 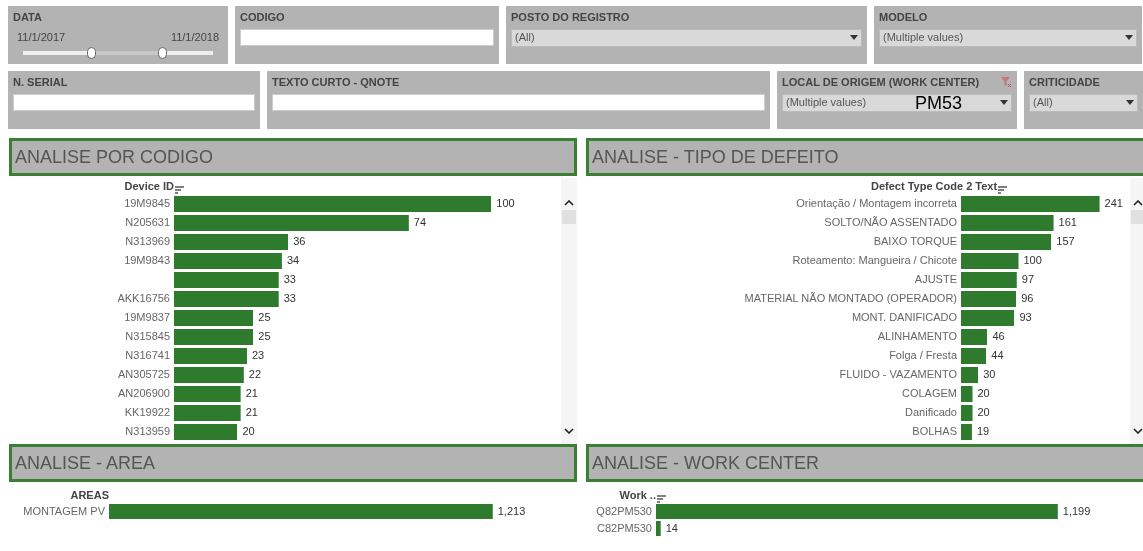 What do you see at coordinates (982, 432) in the screenshot?
I see `value-label: 19` at bounding box center [982, 432].